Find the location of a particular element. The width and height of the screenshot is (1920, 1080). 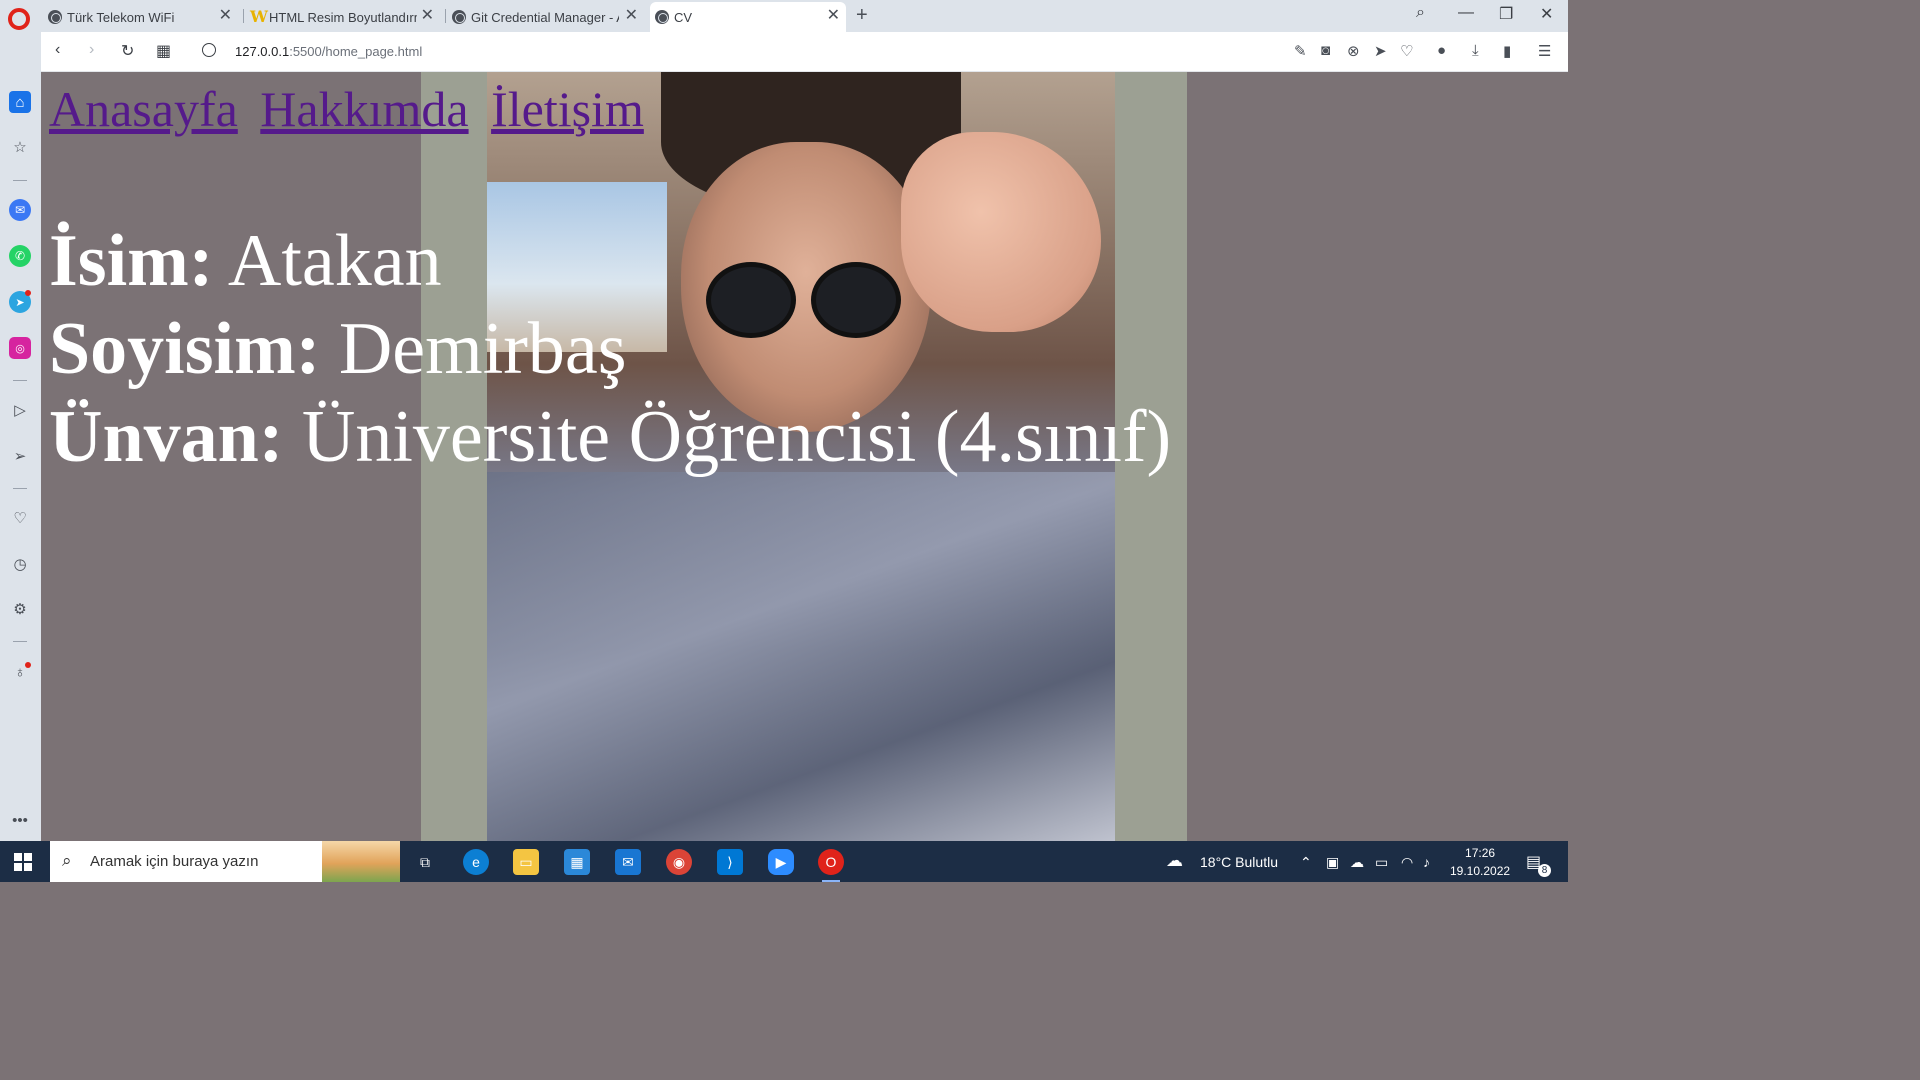

url-field: 127.0.0.1:5500/home_page.html is located at coordinates (328, 51).